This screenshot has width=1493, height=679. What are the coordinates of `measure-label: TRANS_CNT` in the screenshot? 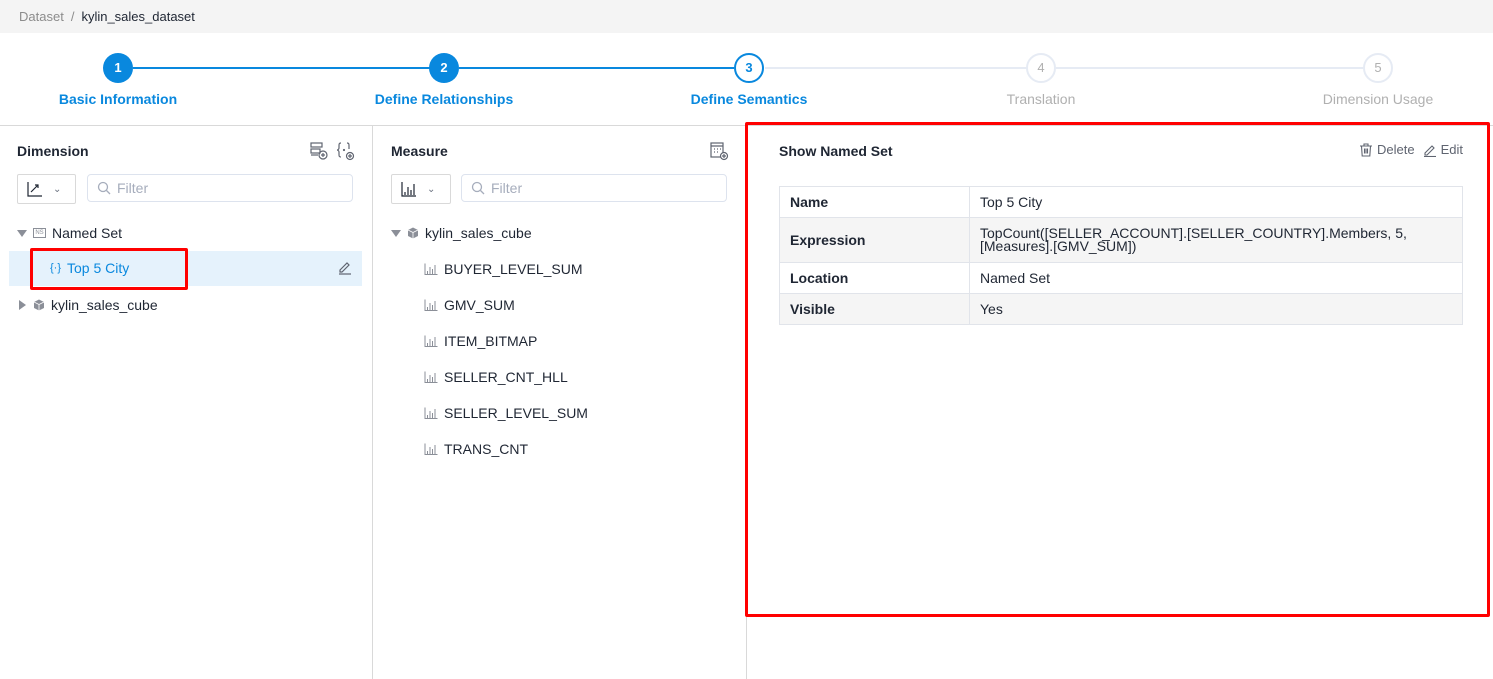 It's located at (486, 449).